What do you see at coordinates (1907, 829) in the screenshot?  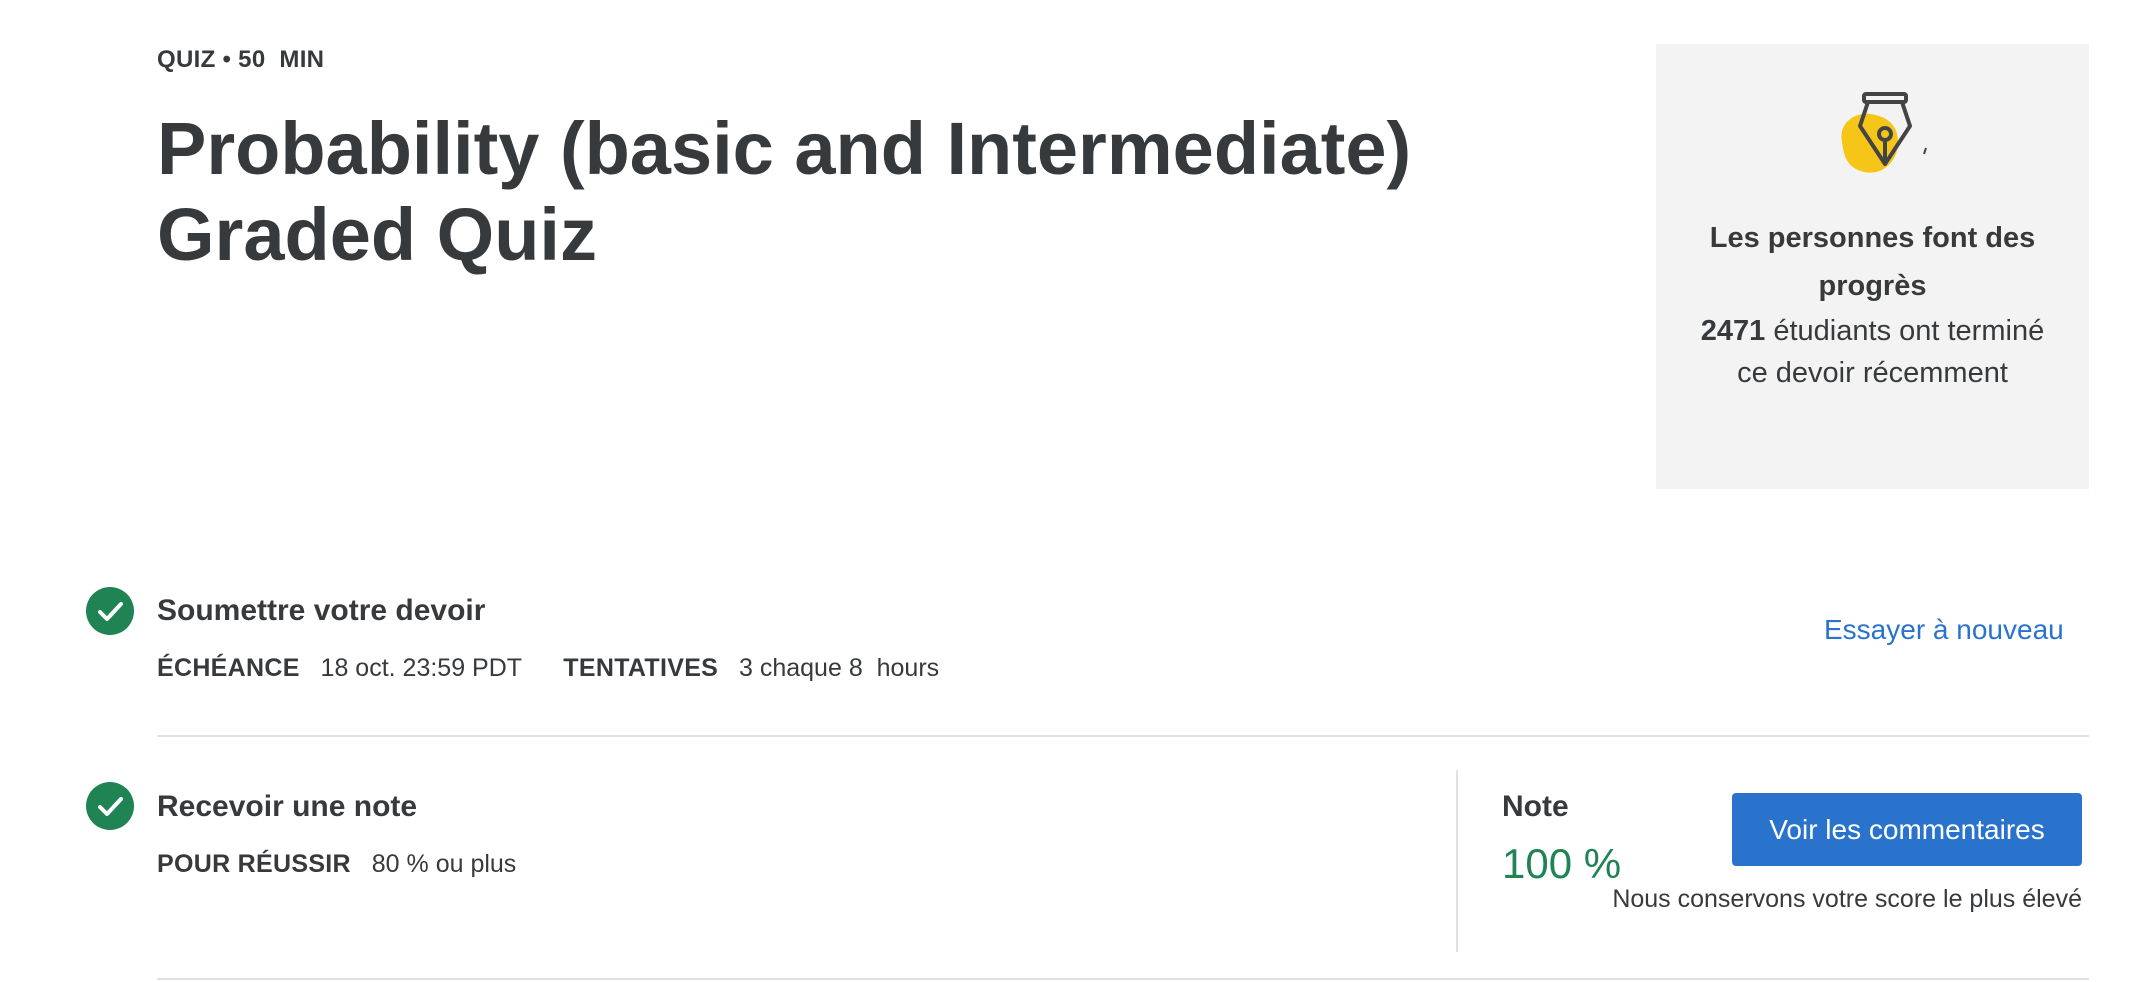 I see `view-feedback-button: Voir les commentaires` at bounding box center [1907, 829].